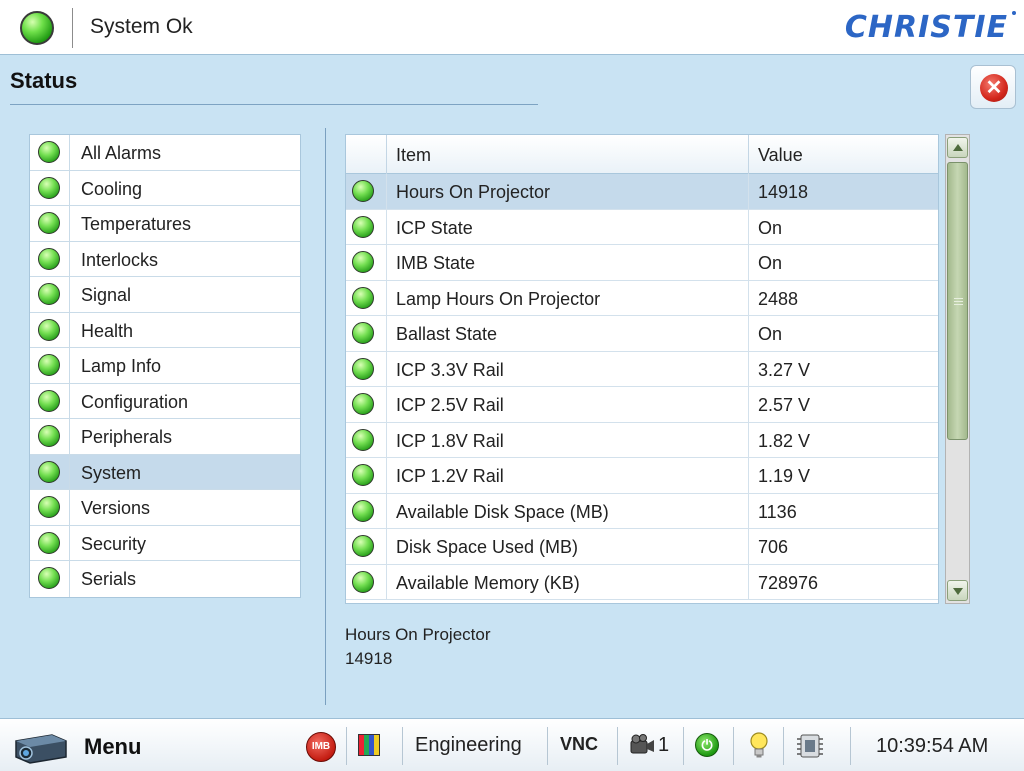 This screenshot has height=771, width=1024. Describe the element at coordinates (707, 745) in the screenshot. I see `power-icon: ⏻` at that location.